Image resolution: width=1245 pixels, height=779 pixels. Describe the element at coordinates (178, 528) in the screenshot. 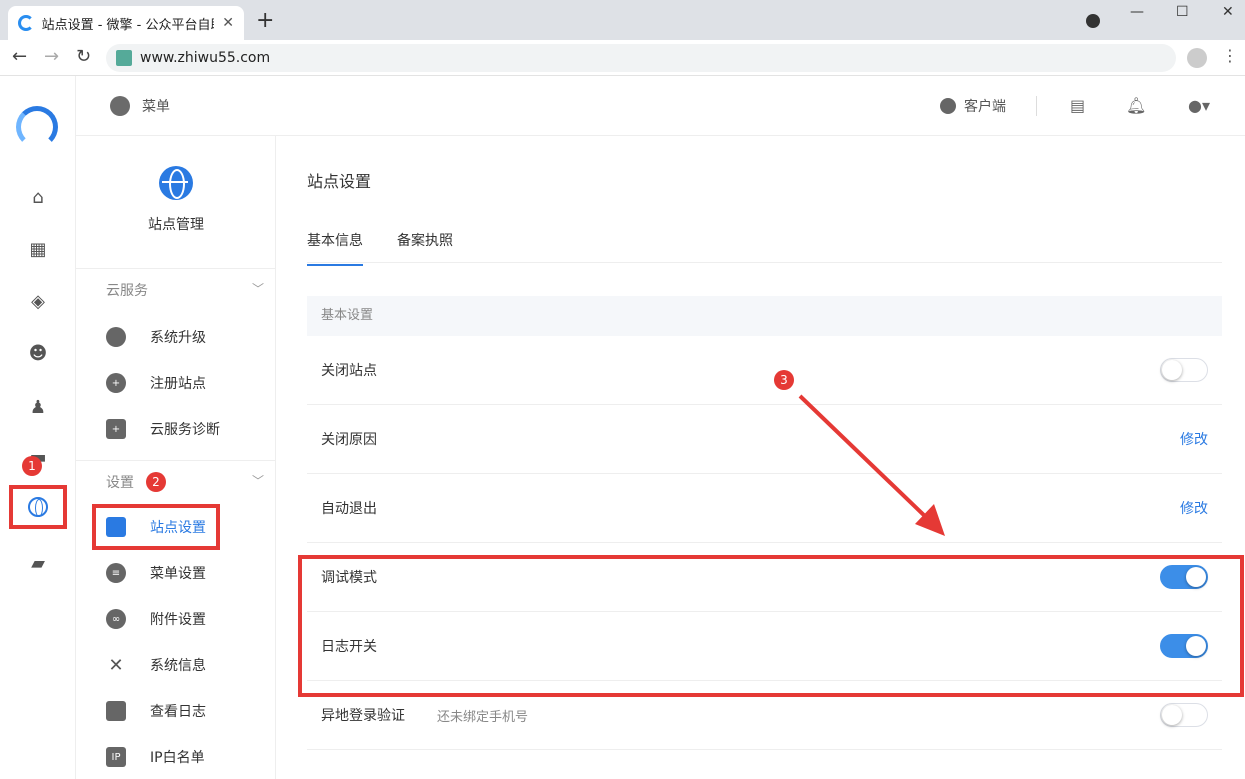

I see `nav-item-label: 站点设置` at that location.